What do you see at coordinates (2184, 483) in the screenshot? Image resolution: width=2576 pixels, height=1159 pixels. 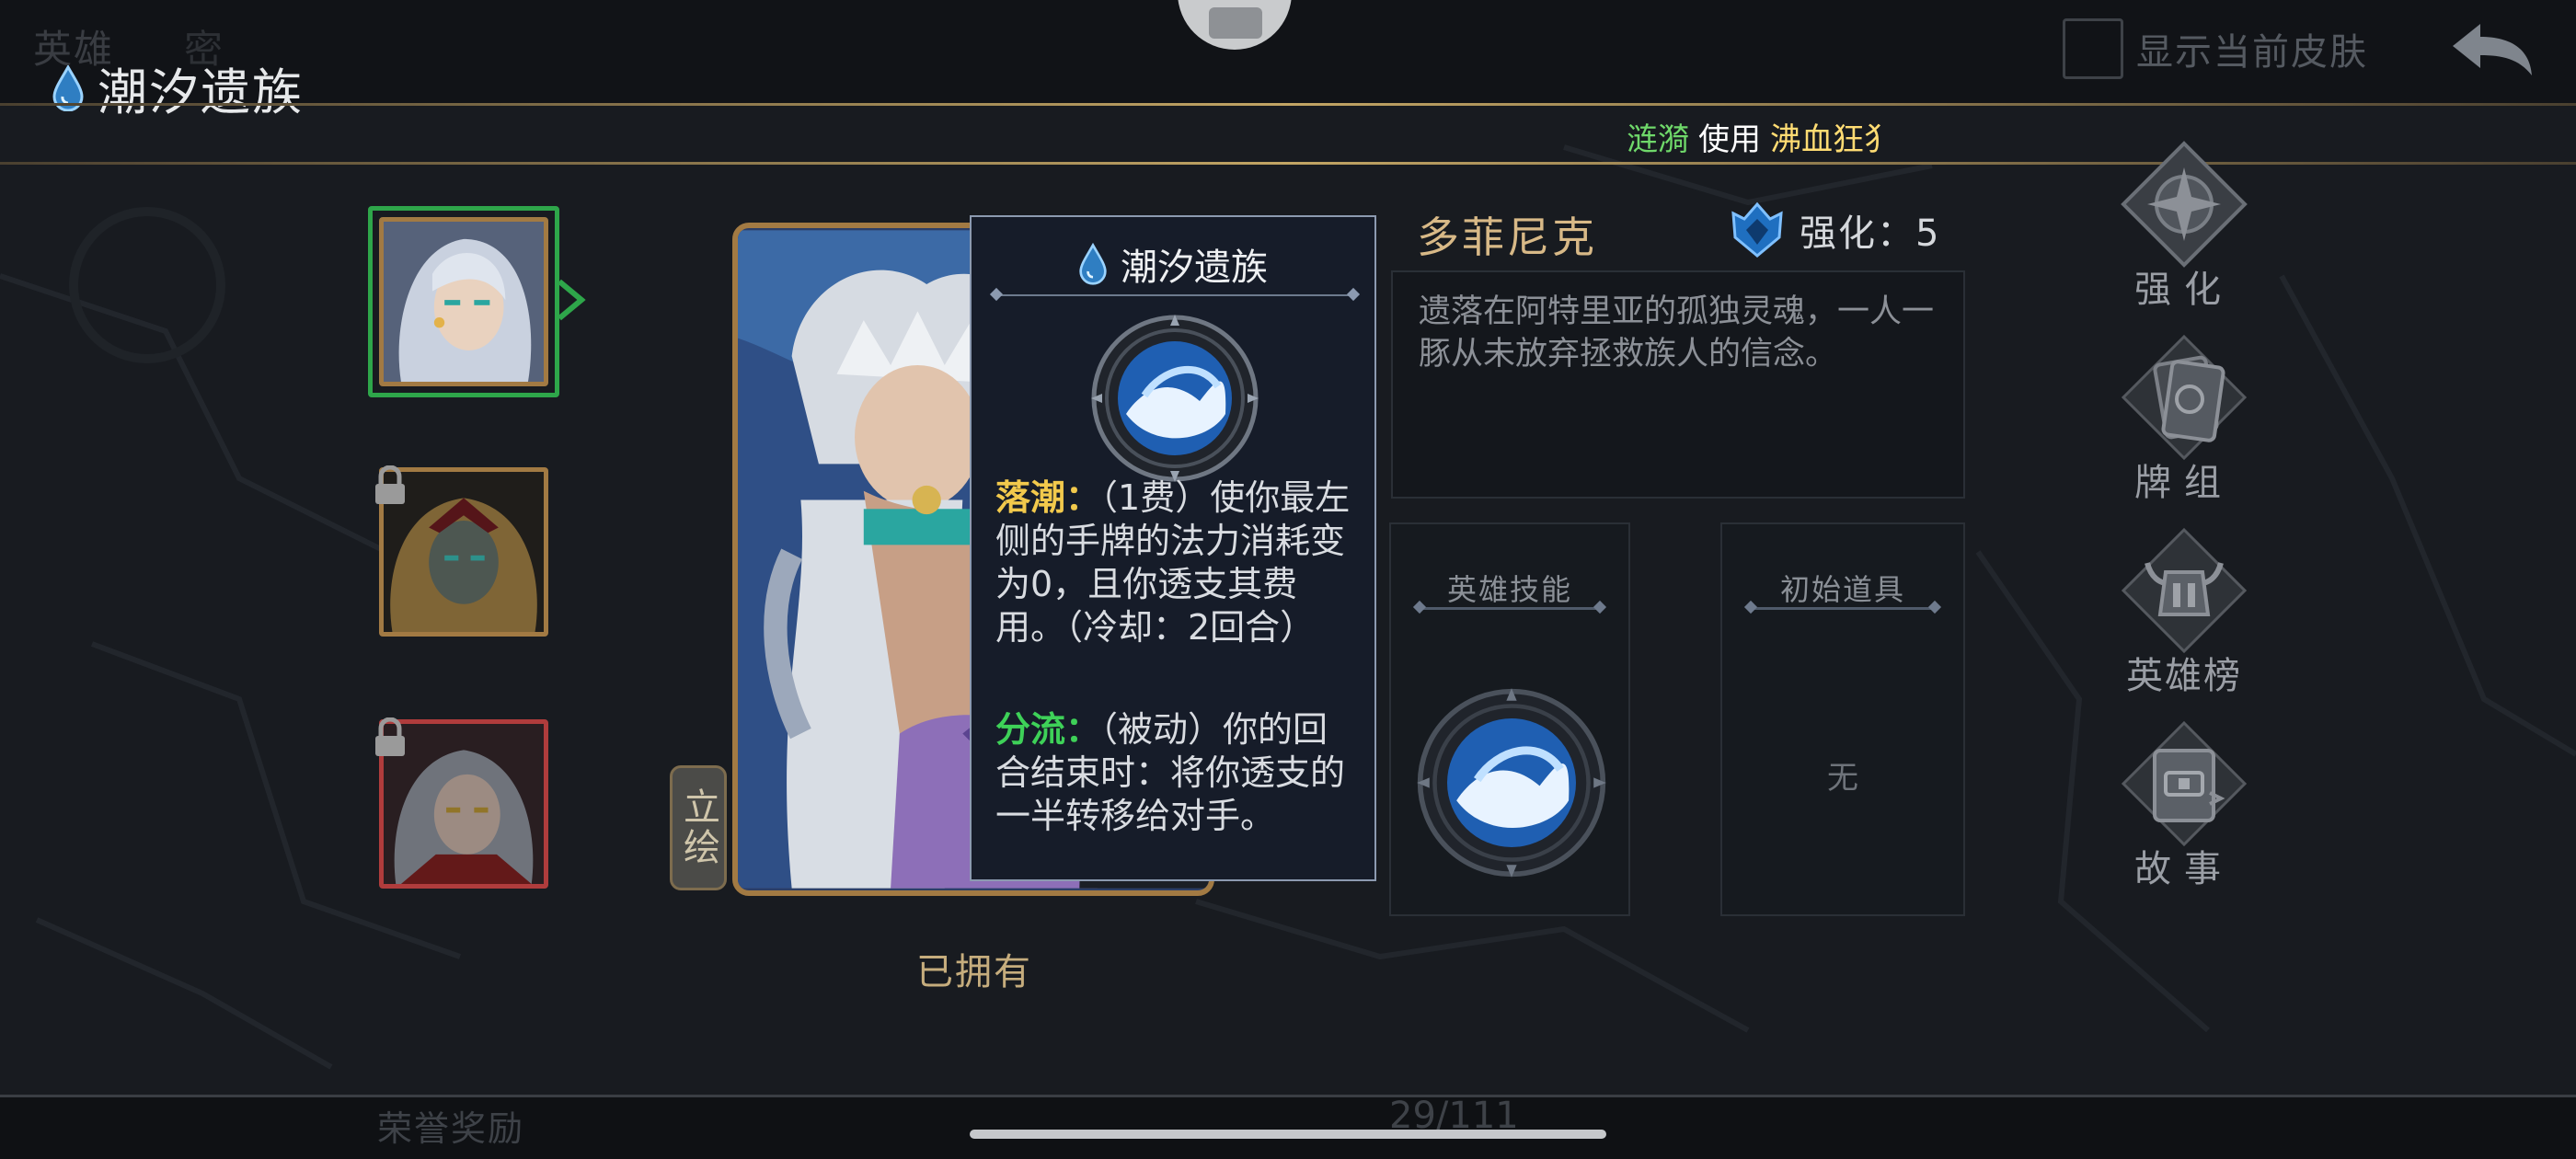 I see `deck-button-label: 牌组` at bounding box center [2184, 483].